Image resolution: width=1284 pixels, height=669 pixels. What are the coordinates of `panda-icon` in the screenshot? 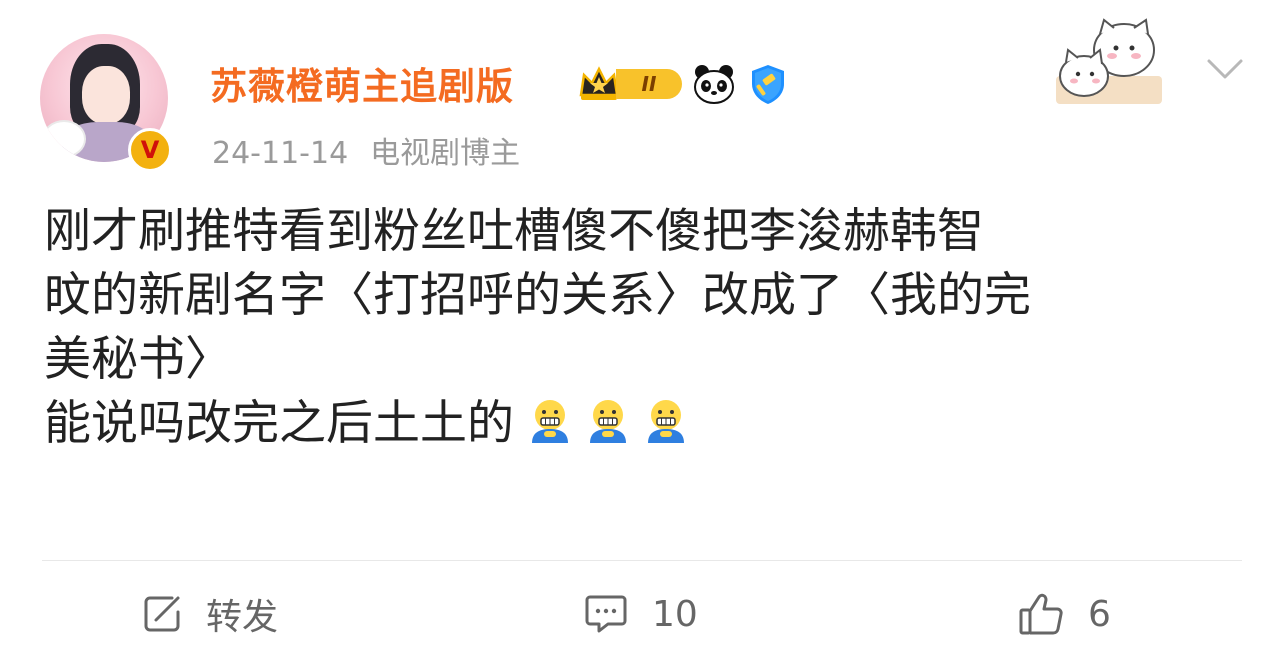 It's located at (714, 84).